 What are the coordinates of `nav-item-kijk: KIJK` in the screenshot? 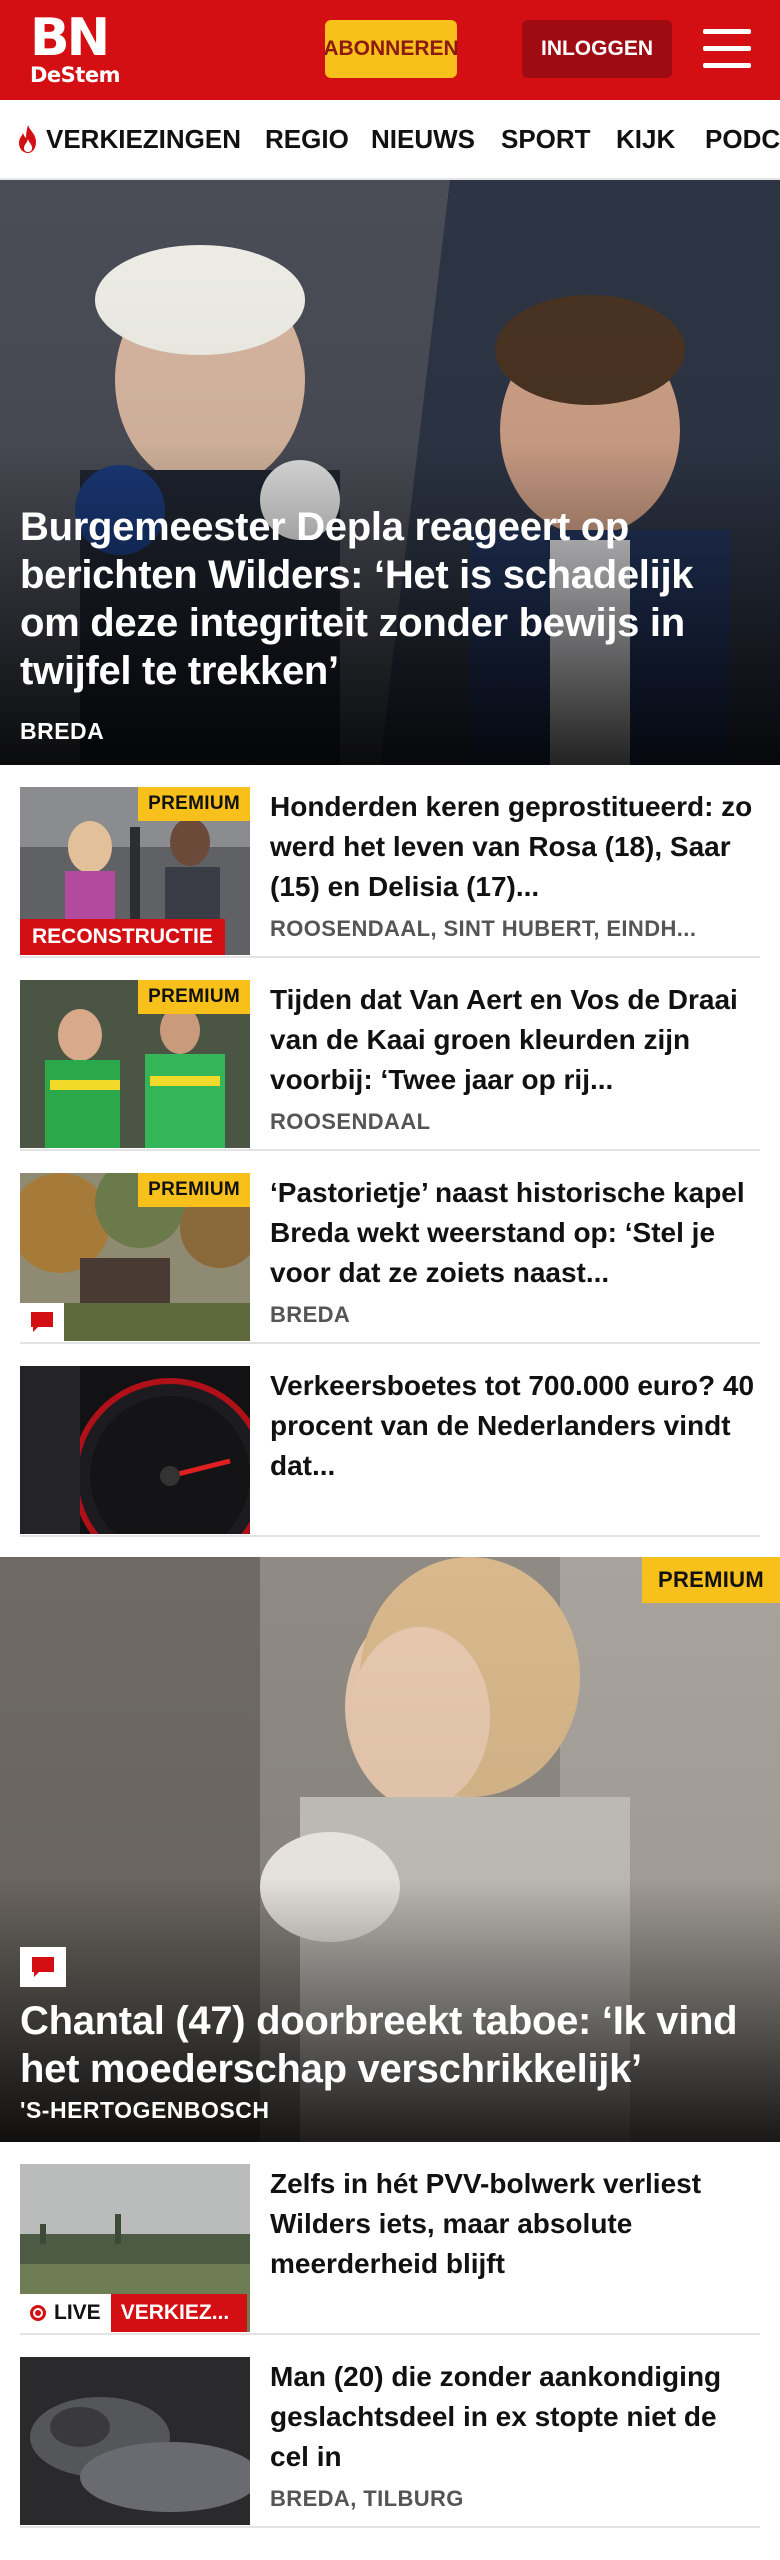 It's located at (645, 139).